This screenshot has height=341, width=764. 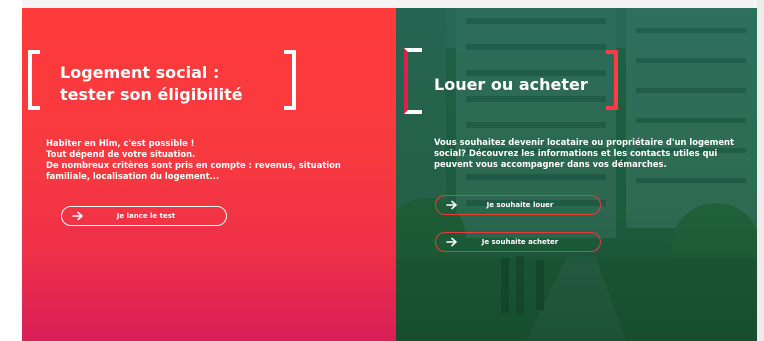 What do you see at coordinates (121, 154) in the screenshot?
I see `eligibility-desc-line2: Tout dépend de votre situation.` at bounding box center [121, 154].